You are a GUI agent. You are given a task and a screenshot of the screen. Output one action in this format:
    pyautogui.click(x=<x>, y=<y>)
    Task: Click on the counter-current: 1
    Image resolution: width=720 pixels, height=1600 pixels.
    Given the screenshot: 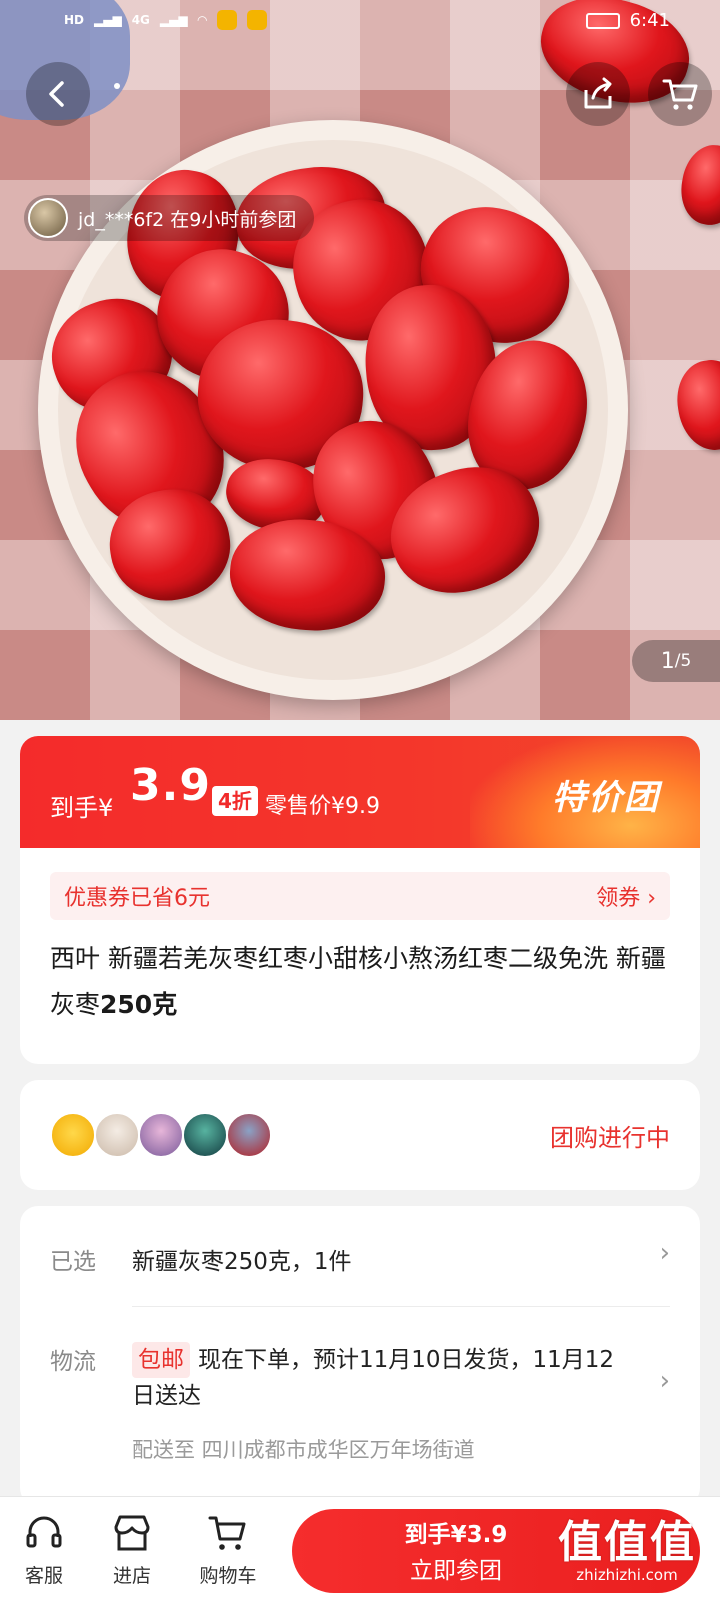 What is the action you would take?
    pyautogui.click(x=667, y=661)
    